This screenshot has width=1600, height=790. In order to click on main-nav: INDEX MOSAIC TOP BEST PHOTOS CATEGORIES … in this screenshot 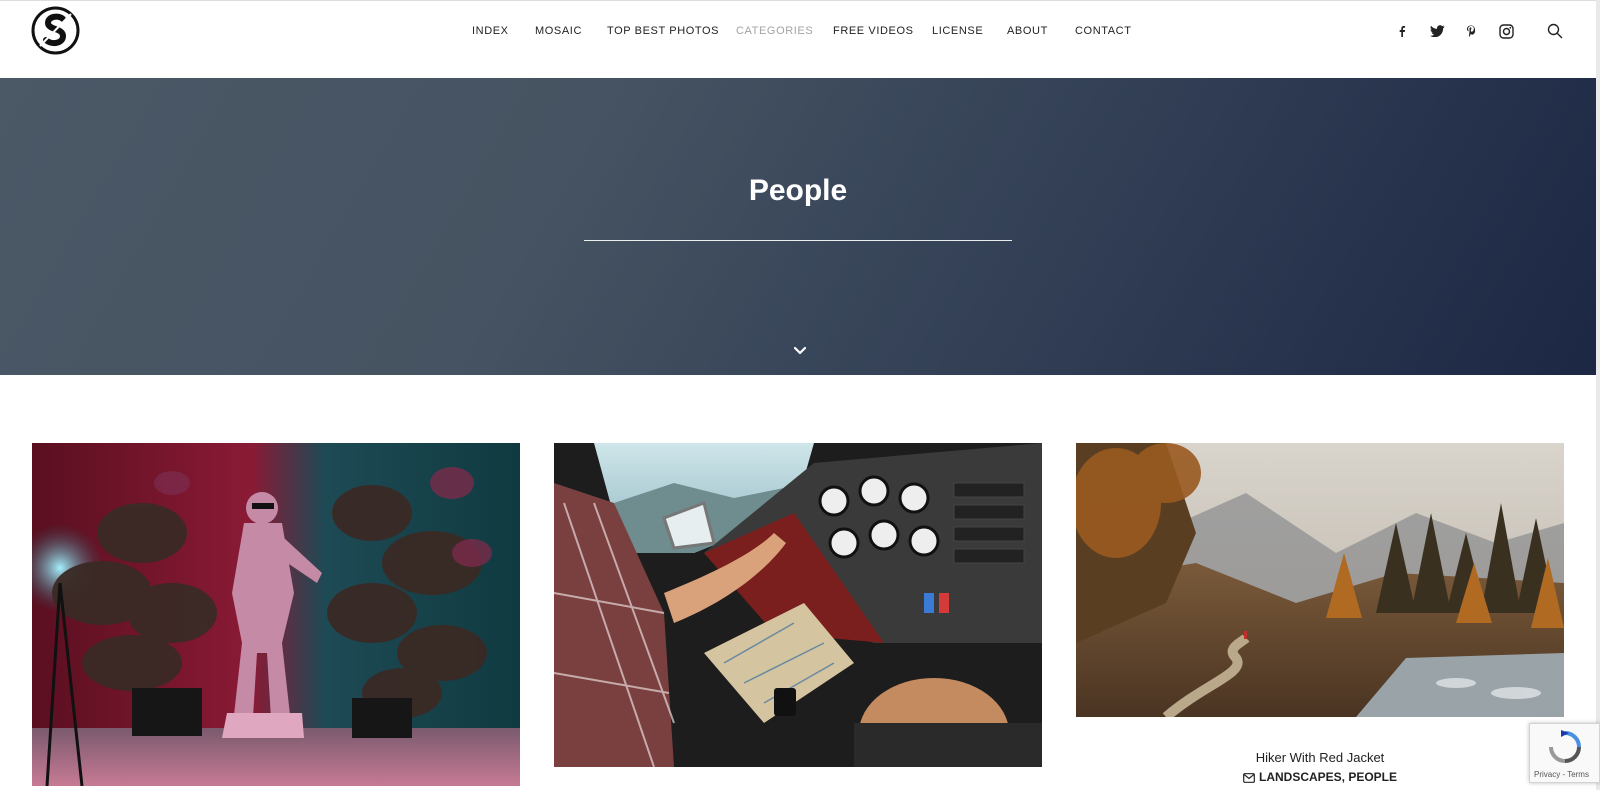, I will do `click(800, 35)`.